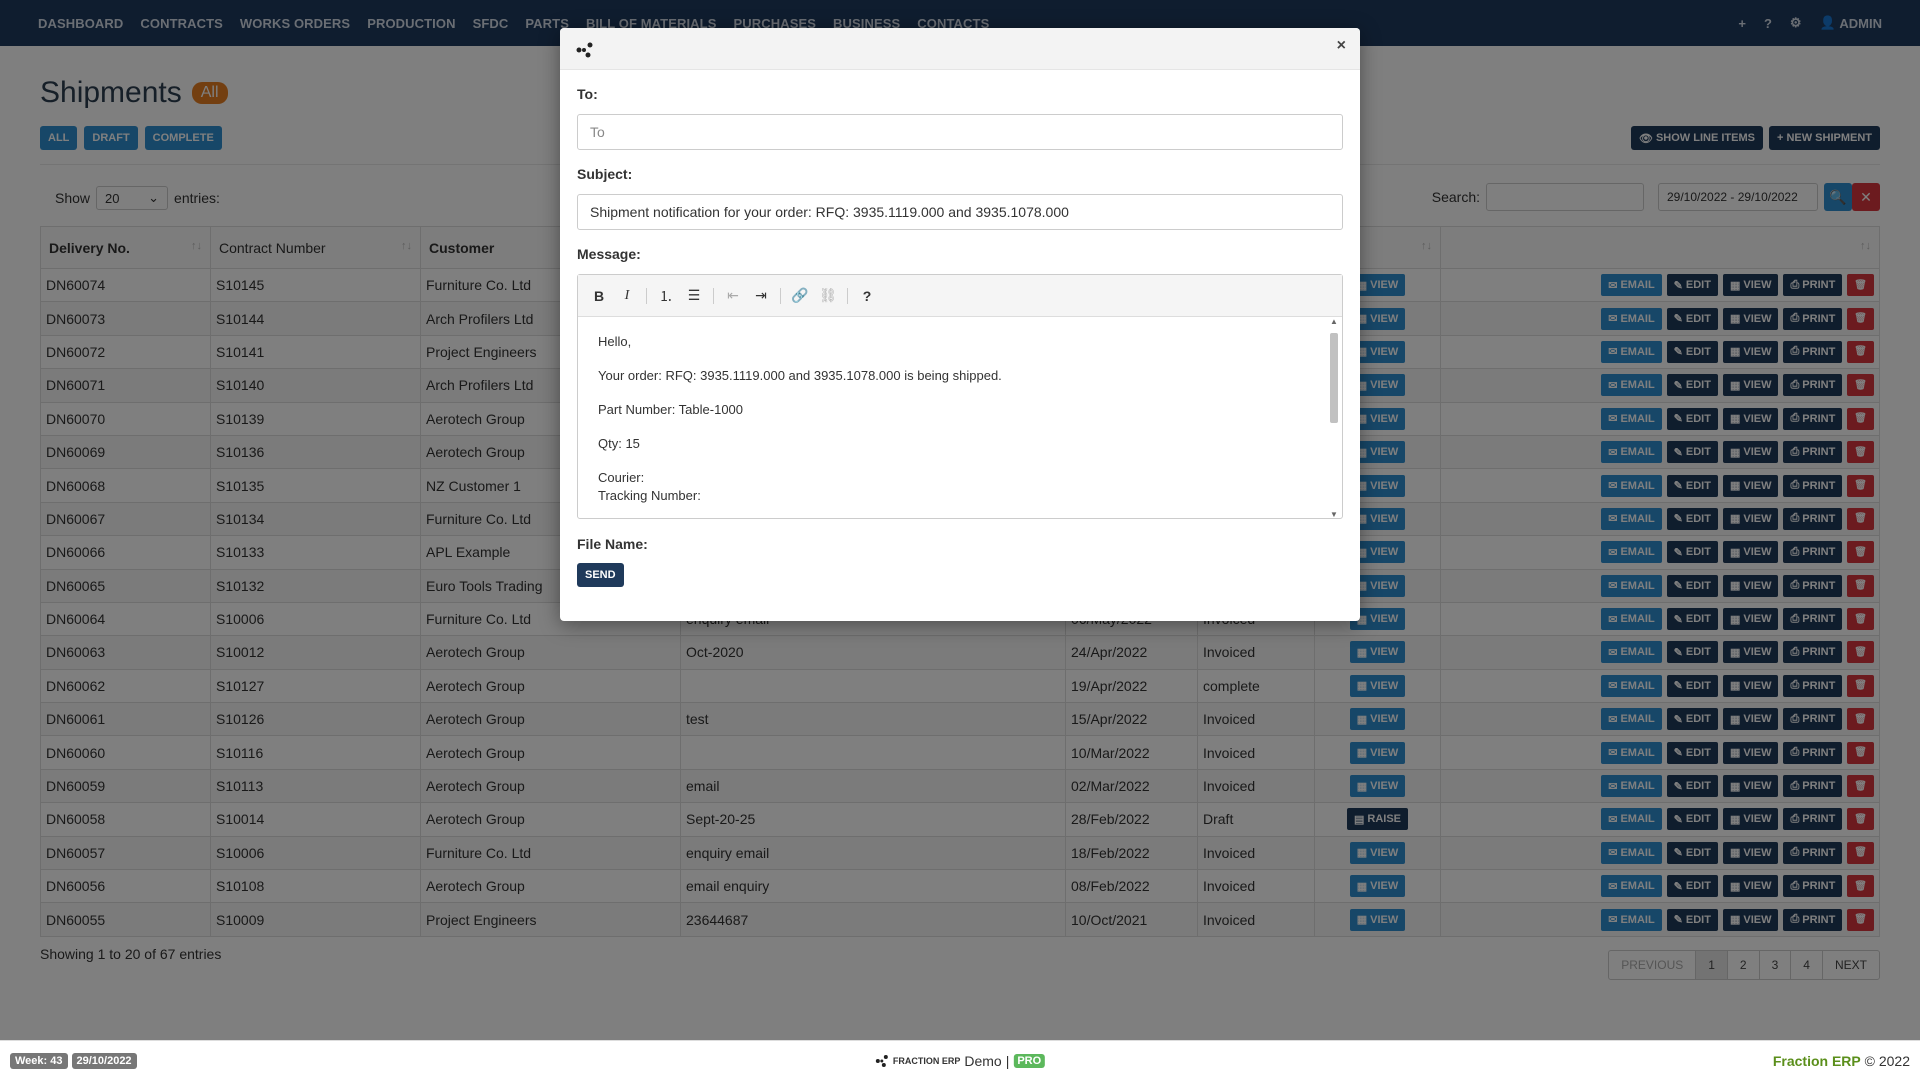 Image resolution: width=1920 pixels, height=1080 pixels. Describe the element at coordinates (1887, 1060) in the screenshot. I see `copyright-year: © 2022` at that location.